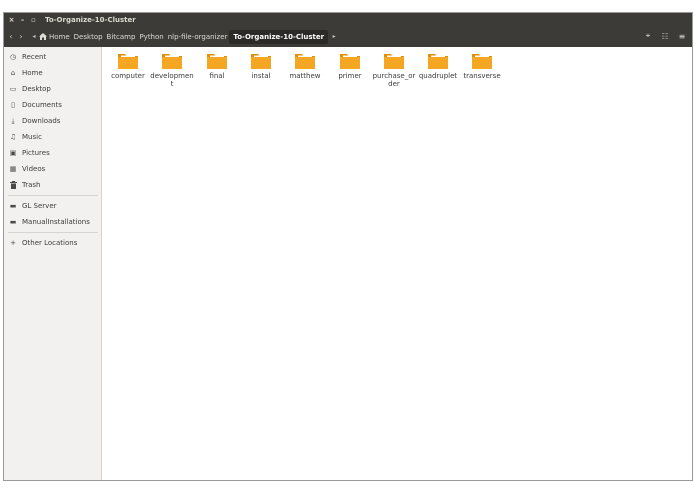 The width and height of the screenshot is (695, 494). I want to click on breadcrumb-current-folder: To-Organize-10-Cluster, so click(279, 36).